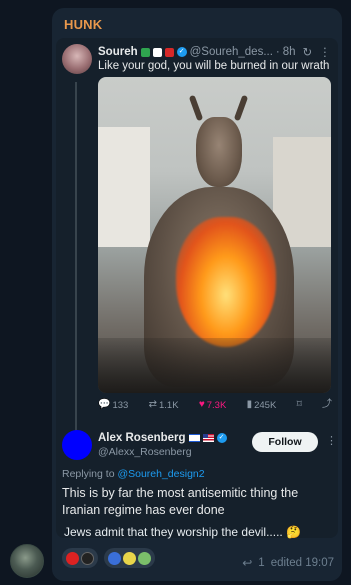 This screenshot has width=351, height=585. I want to click on heart-icon: ♥, so click(201, 404).